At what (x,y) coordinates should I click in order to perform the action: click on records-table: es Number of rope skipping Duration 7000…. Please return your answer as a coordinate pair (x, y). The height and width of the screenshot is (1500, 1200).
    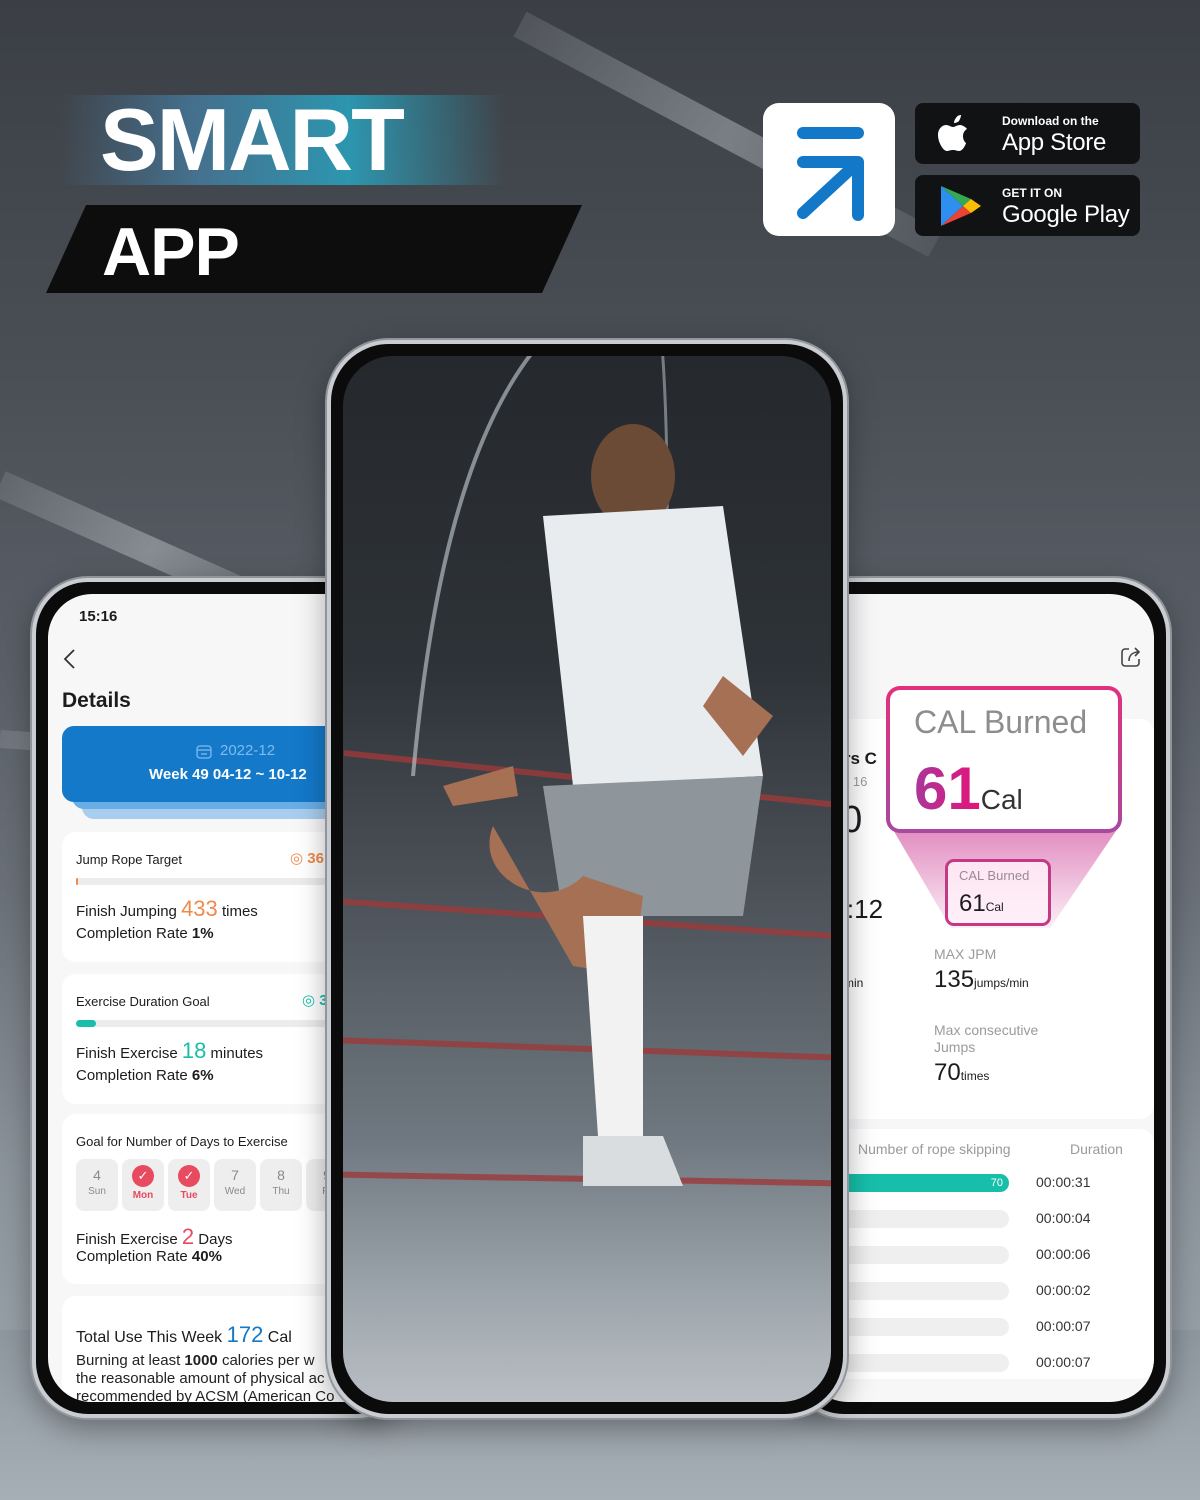
    Looking at the image, I should click on (984, 1254).